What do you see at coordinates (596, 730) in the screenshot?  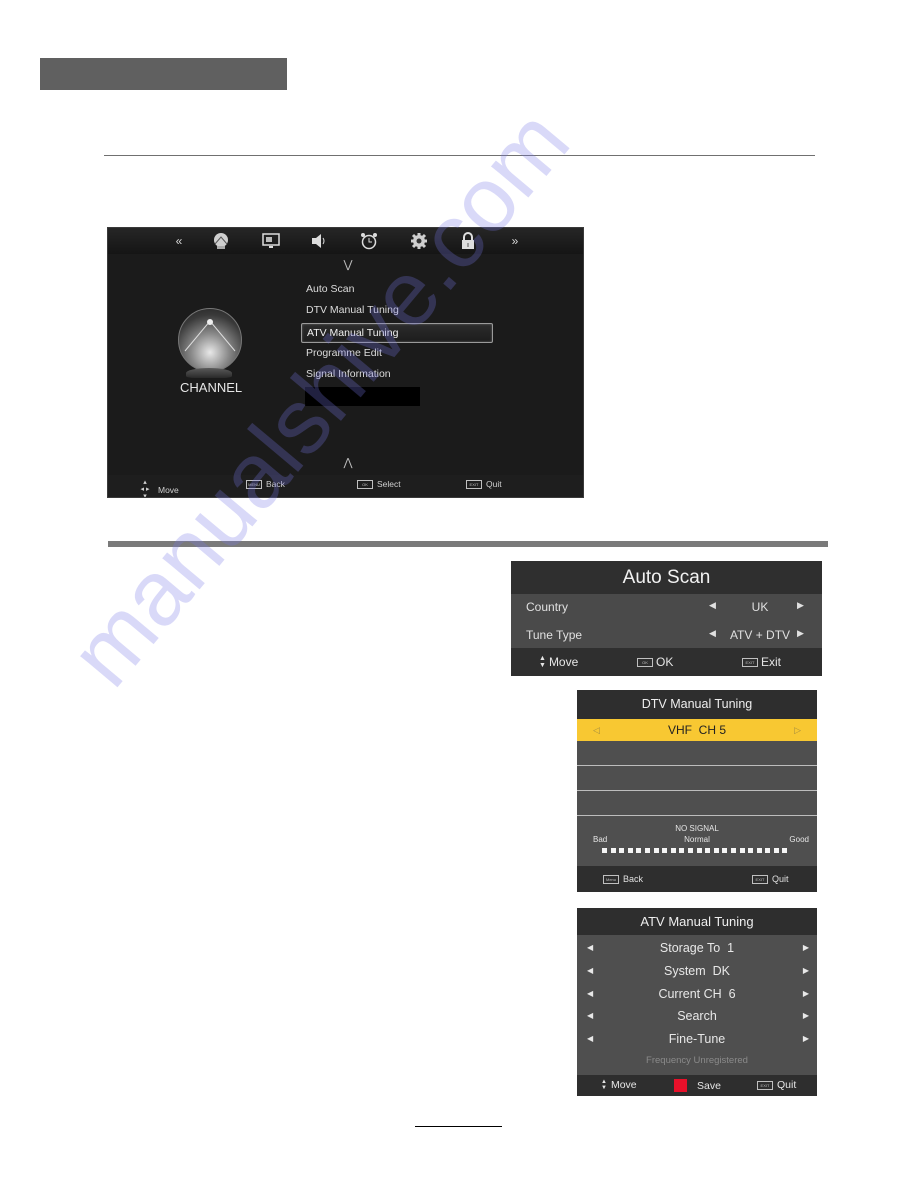 I see `arrow-left-icon: ◁` at bounding box center [596, 730].